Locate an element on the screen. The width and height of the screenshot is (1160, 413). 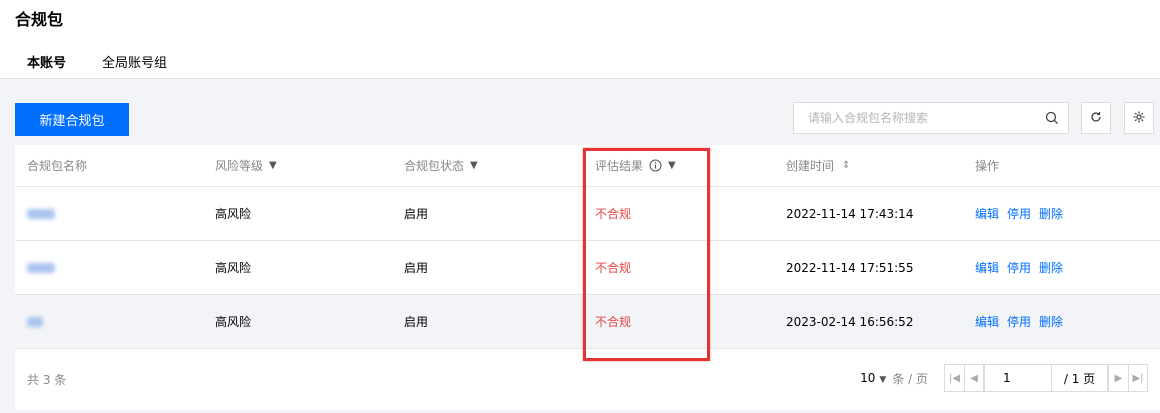
prev-page-button: ◀ is located at coordinates (974, 378).